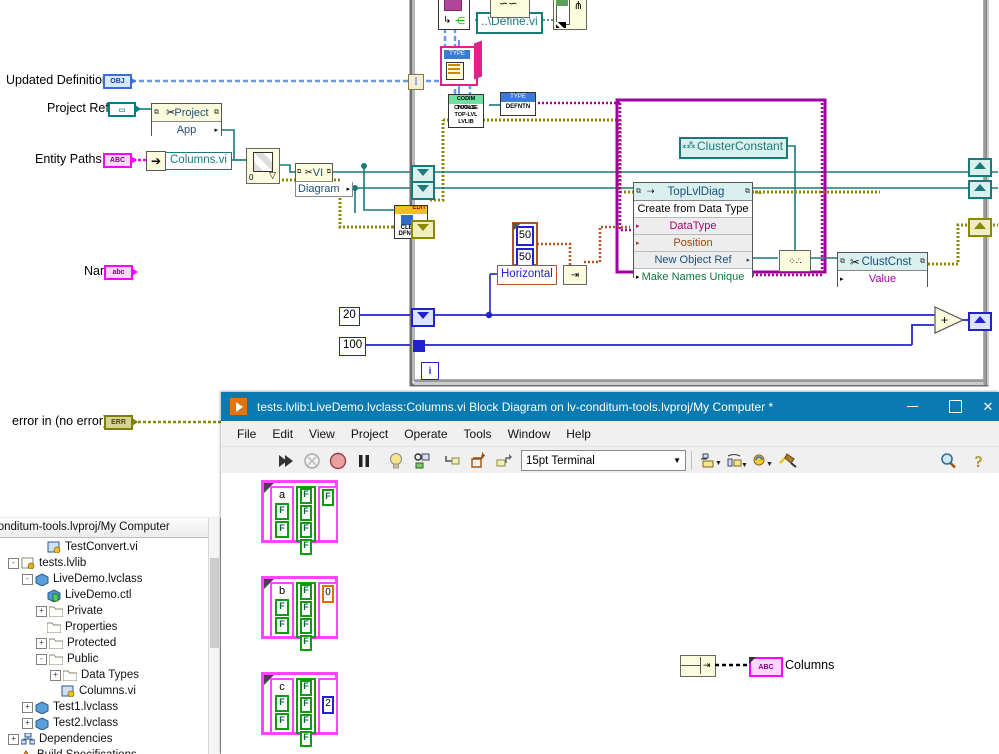  I want to click on terminal-entity-paths: ABC, so click(117, 160).